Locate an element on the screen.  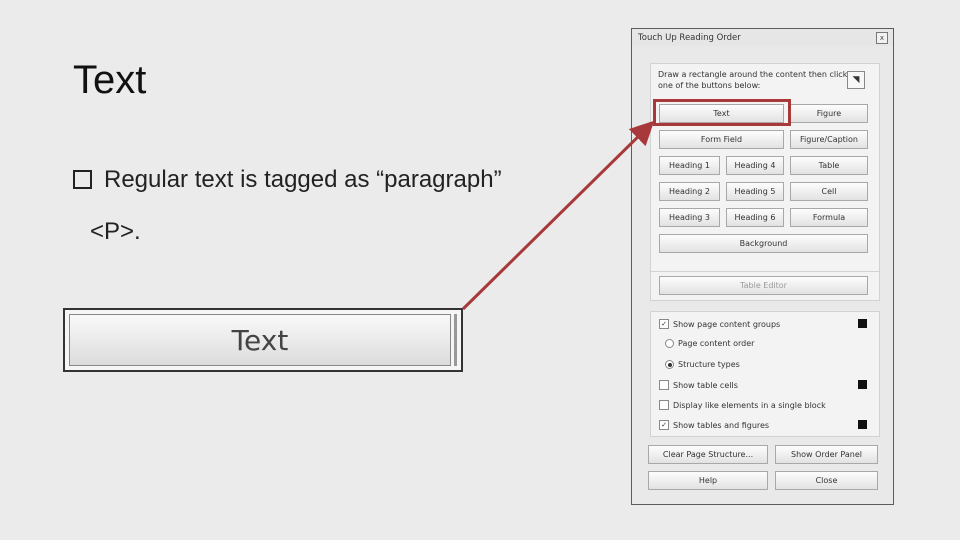
heading-4-button: Heading 4 is located at coordinates (755, 165).